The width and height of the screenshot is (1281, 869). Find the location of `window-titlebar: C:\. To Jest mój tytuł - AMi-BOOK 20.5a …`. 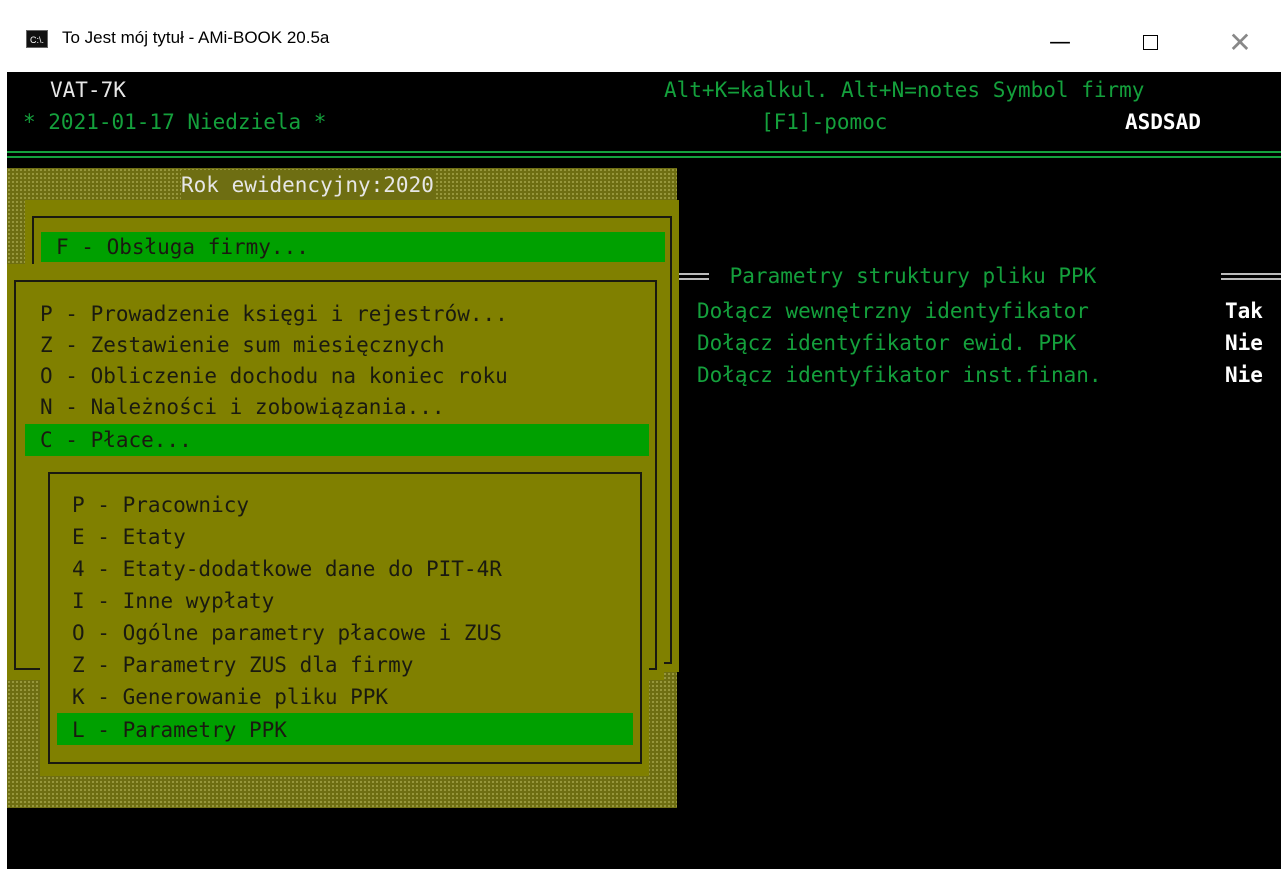

window-titlebar: C:\. To Jest mój tytuł - AMi-BOOK 20.5a … is located at coordinates (640, 36).